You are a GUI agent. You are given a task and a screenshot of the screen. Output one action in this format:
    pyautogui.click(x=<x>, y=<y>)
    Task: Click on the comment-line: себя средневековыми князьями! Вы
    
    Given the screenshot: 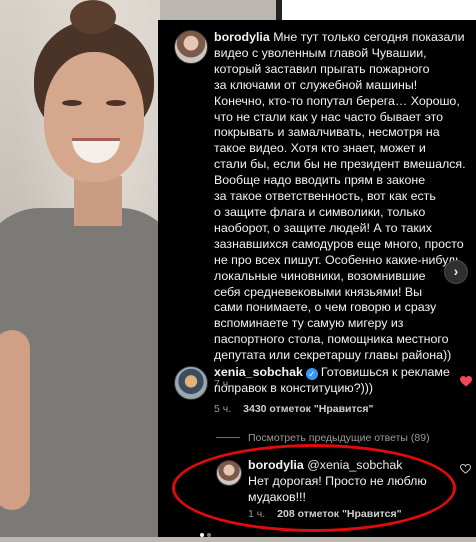 What is the action you would take?
    pyautogui.click(x=318, y=291)
    